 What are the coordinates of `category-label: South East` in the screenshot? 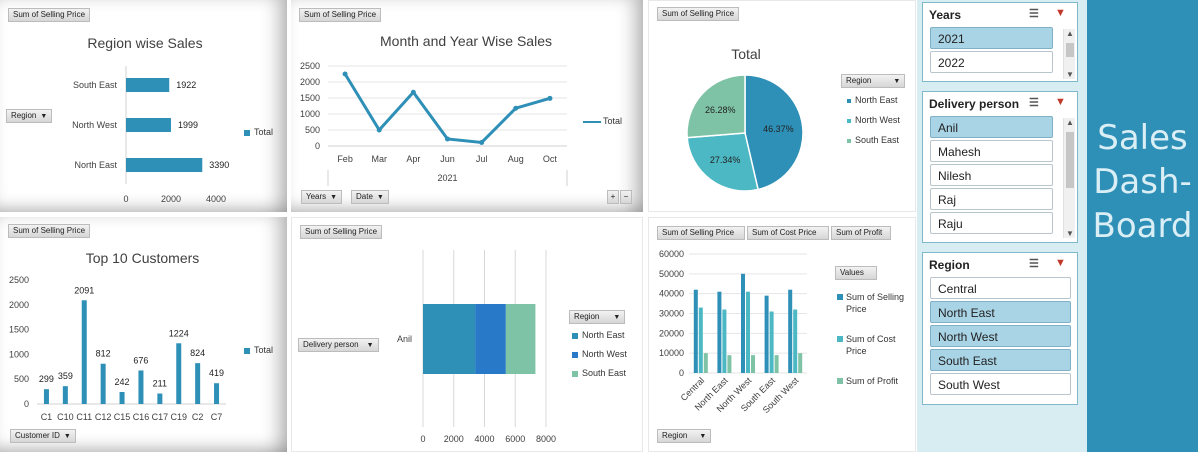 It's located at (95, 85).